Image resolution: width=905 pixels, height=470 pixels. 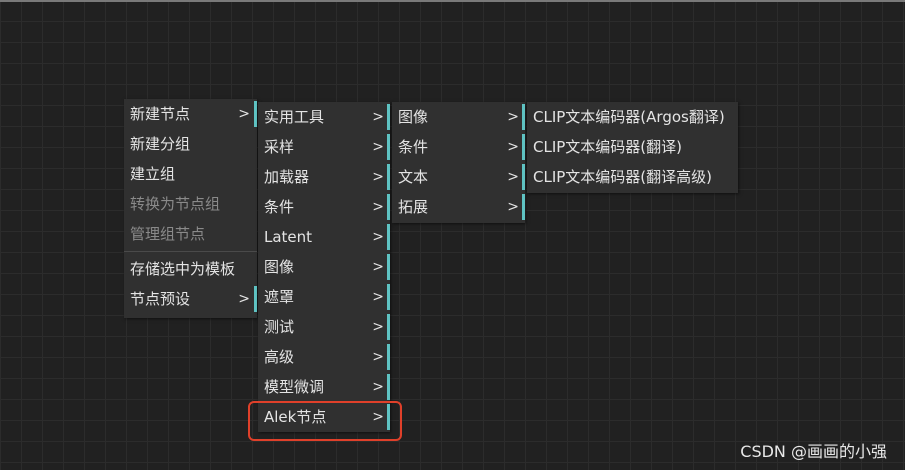 What do you see at coordinates (324, 297) in the screenshot?
I see `menu-item-mask: 遮罩 >` at bounding box center [324, 297].